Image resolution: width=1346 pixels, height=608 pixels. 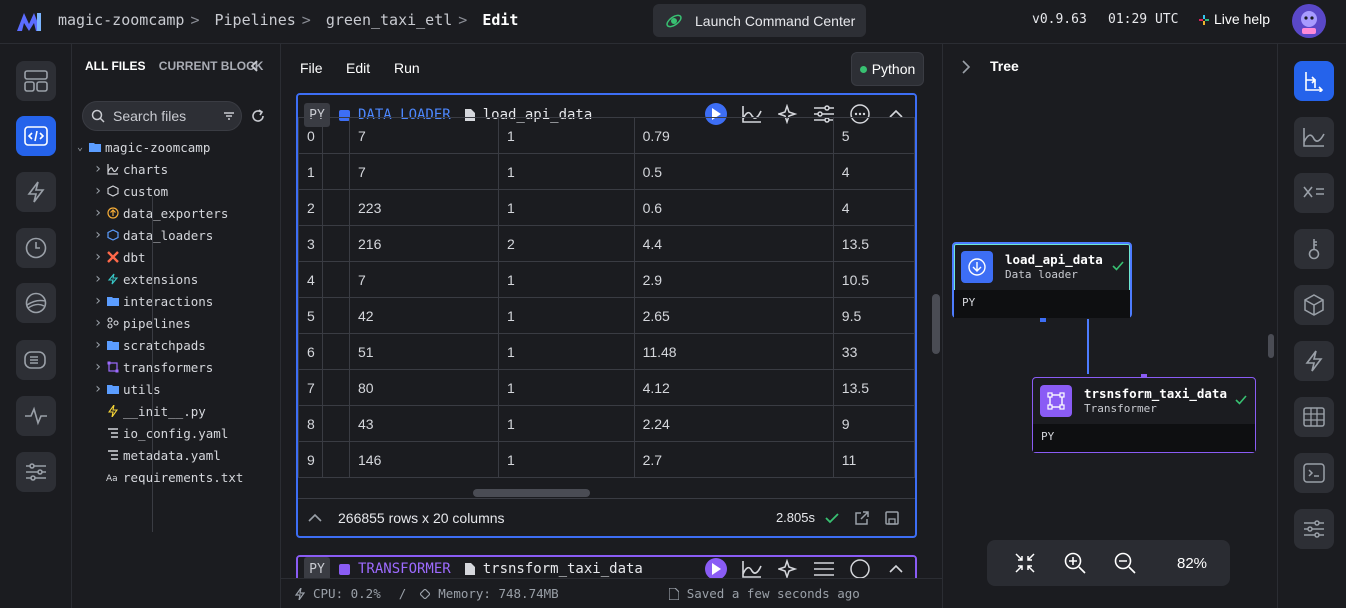 What do you see at coordinates (469, 569) in the screenshot?
I see `file-icon` at bounding box center [469, 569].